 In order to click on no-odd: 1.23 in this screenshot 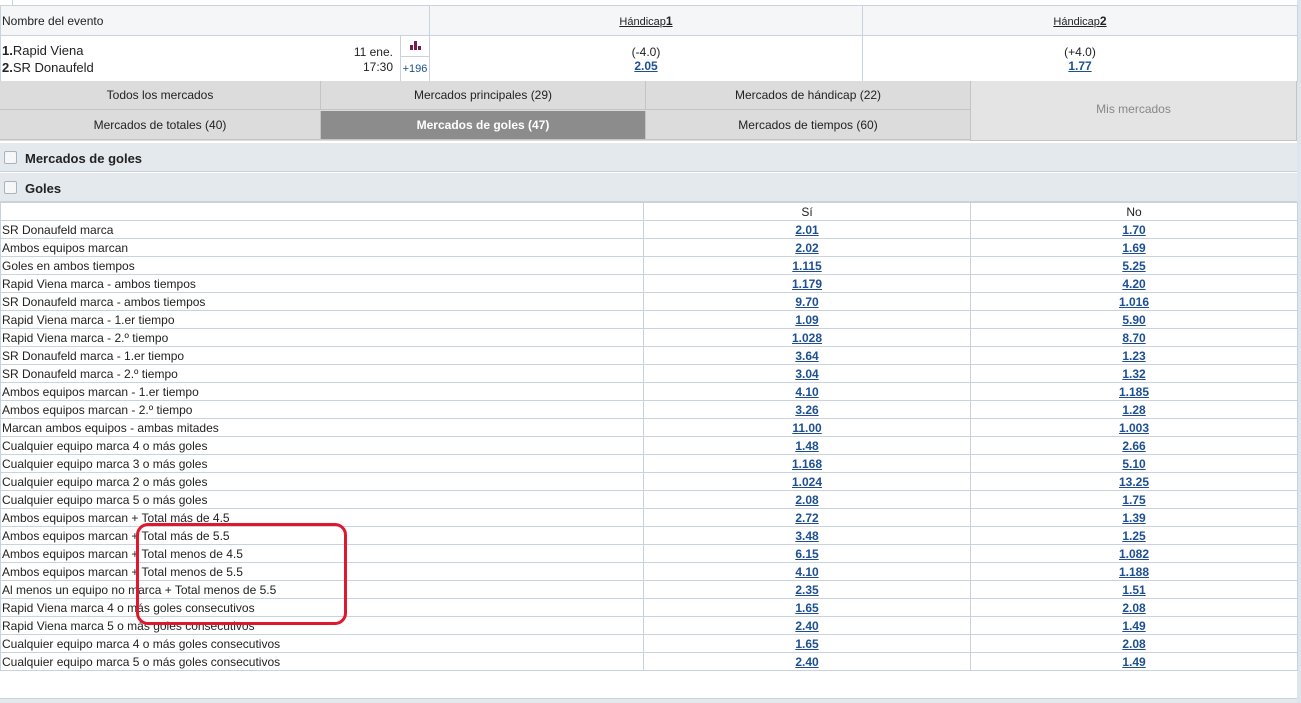, I will do `click(1133, 356)`.